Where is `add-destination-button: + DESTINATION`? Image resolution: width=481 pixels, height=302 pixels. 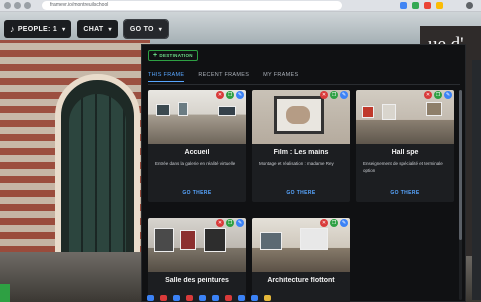
add-destination-button: + DESTINATION is located at coordinates (173, 55).